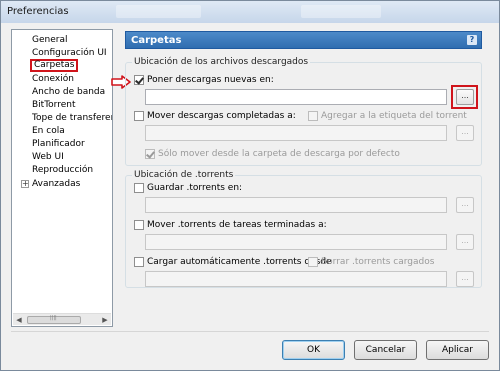 The width and height of the screenshot is (500, 371). Describe the element at coordinates (239, 262) in the screenshot. I see `autoload-torrents-label: Cargar automáticamente .torrents desde` at that location.